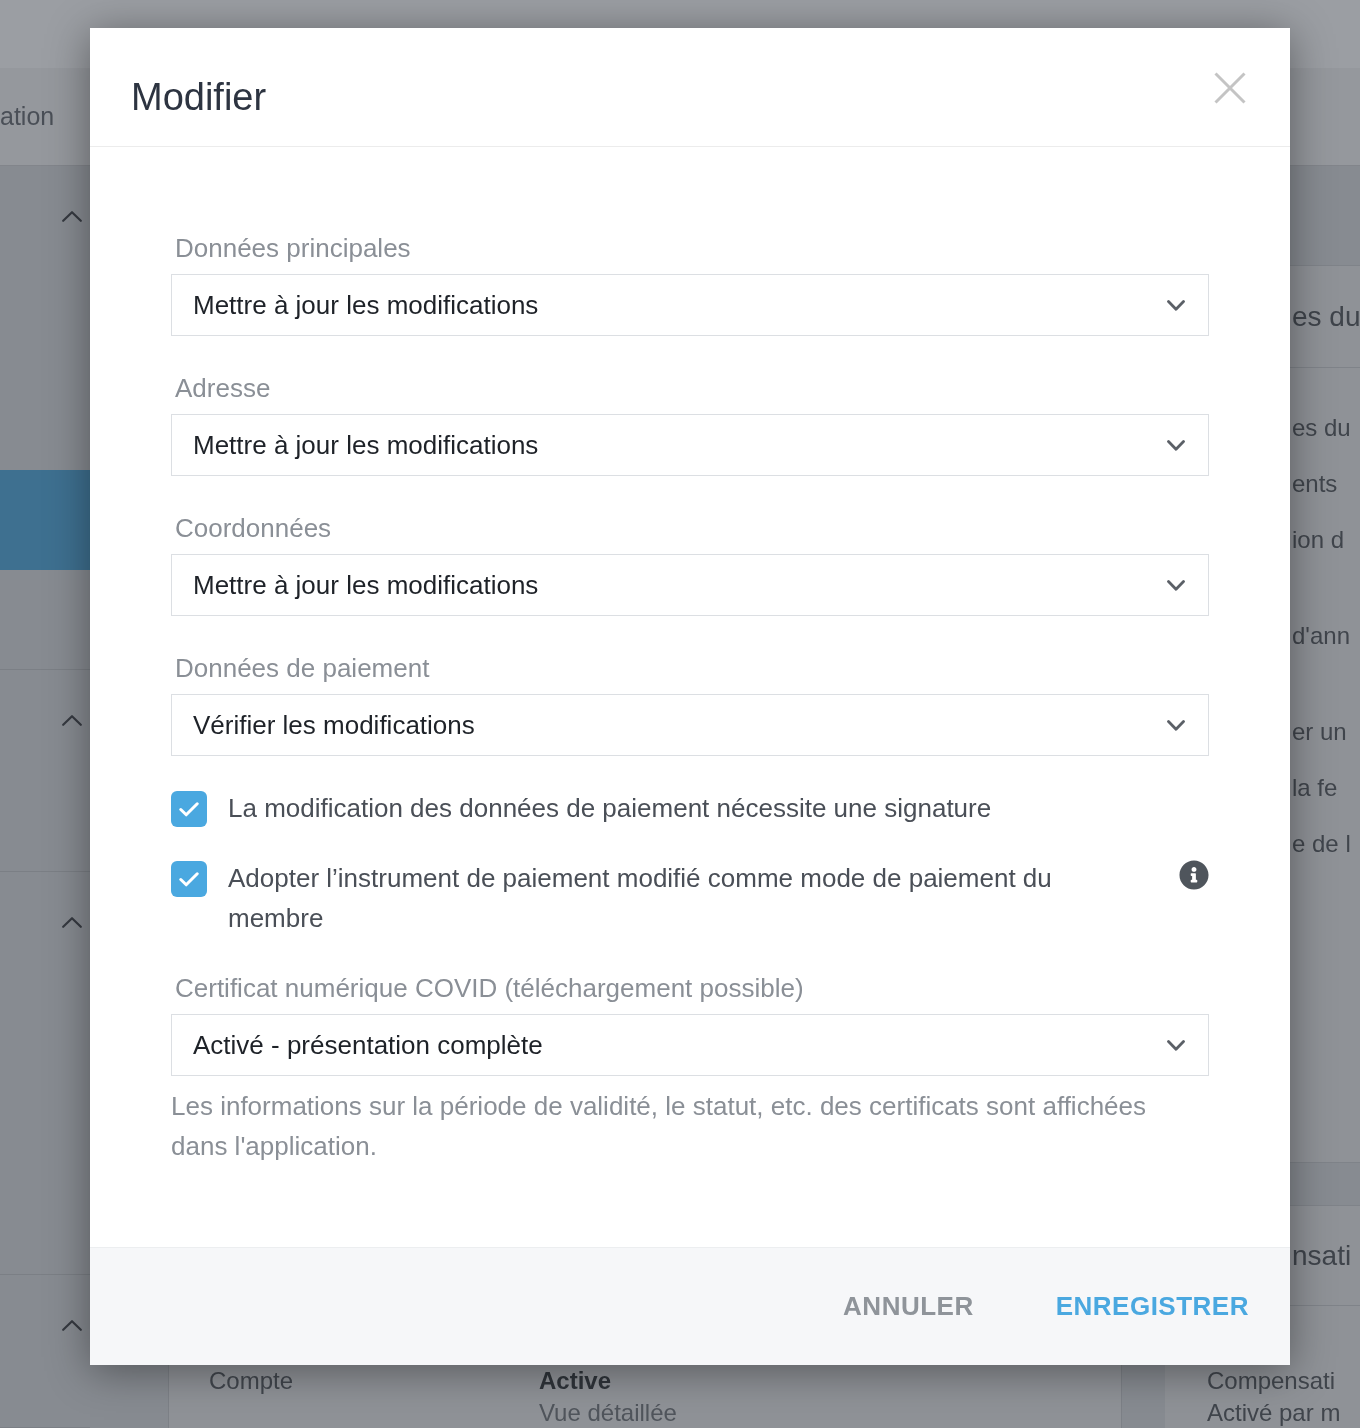 Image resolution: width=1360 pixels, height=1428 pixels. Describe the element at coordinates (576, 1381) in the screenshot. I see `field-value: Active` at that location.